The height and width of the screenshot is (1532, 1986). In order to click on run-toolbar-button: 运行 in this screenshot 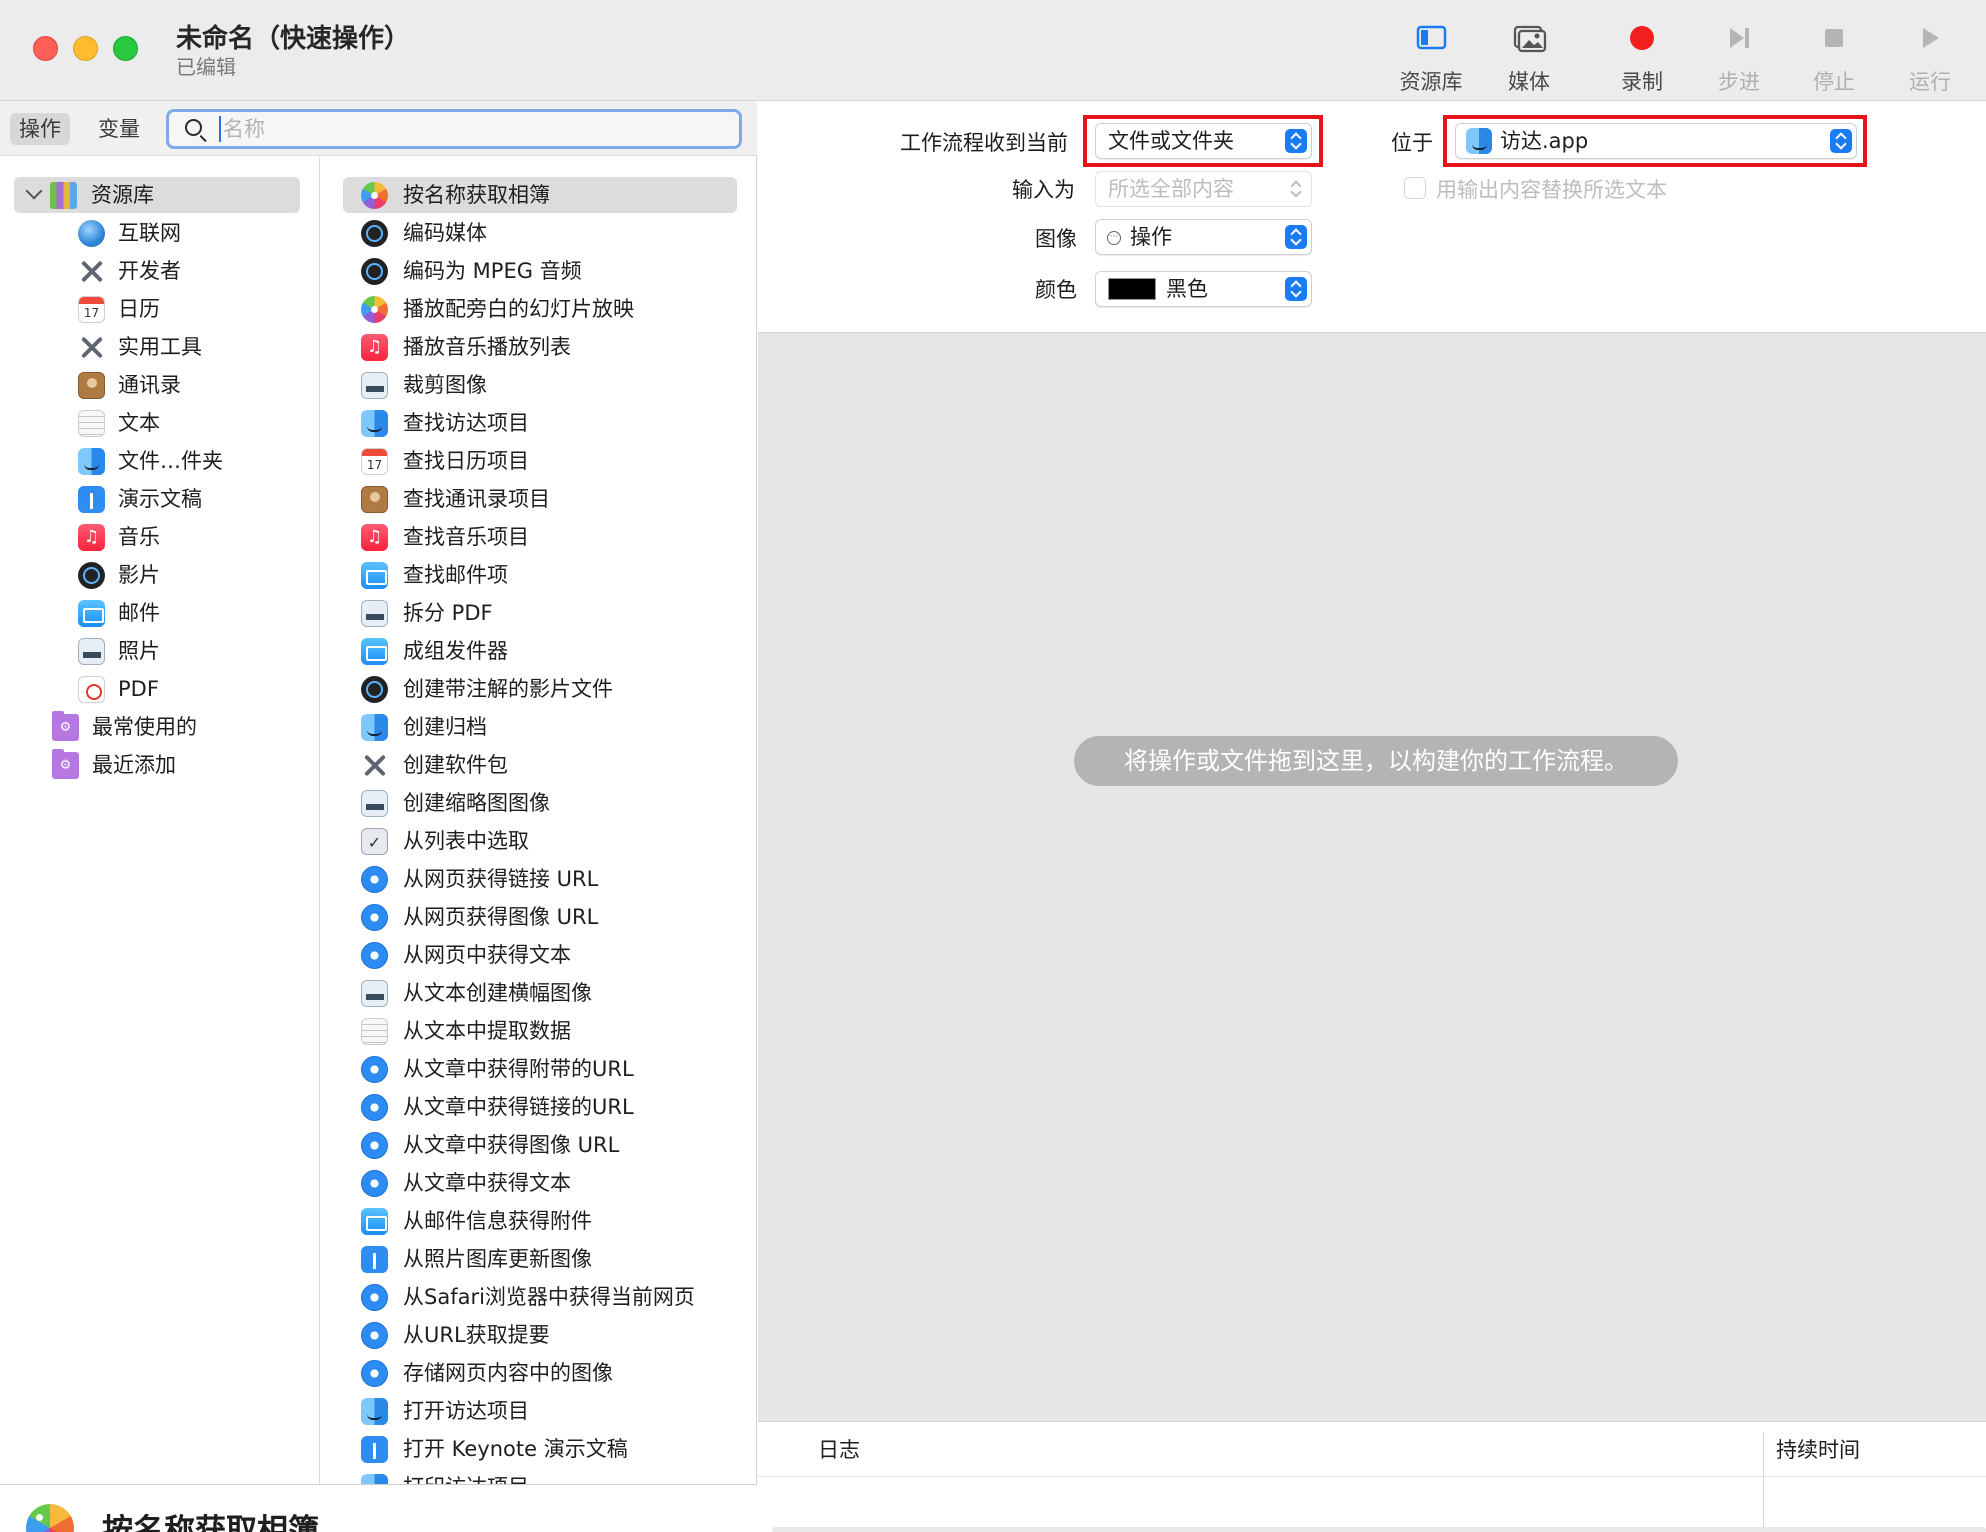, I will do `click(1930, 56)`.